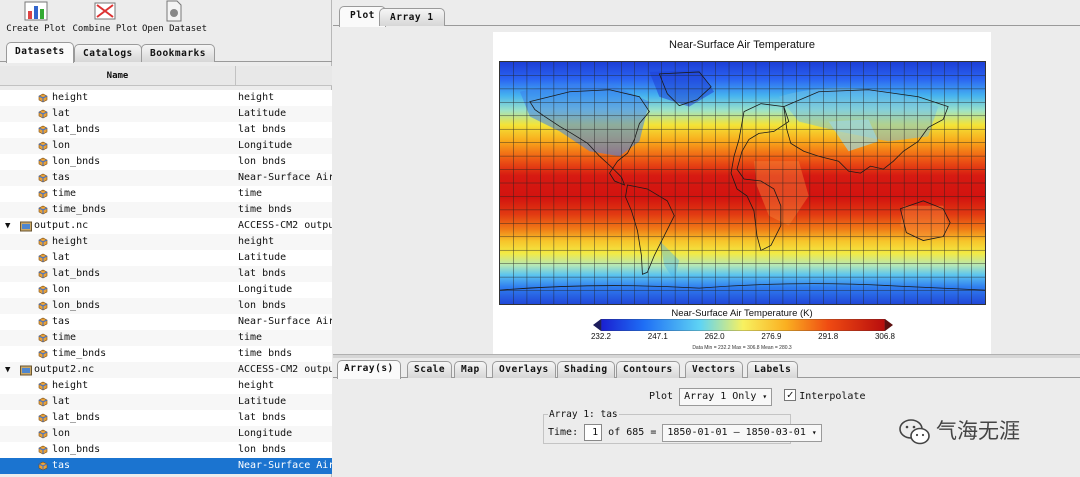 This screenshot has height=477, width=1080. What do you see at coordinates (265, 209) in the screenshot?
I see `row-description: time bnds` at bounding box center [265, 209].